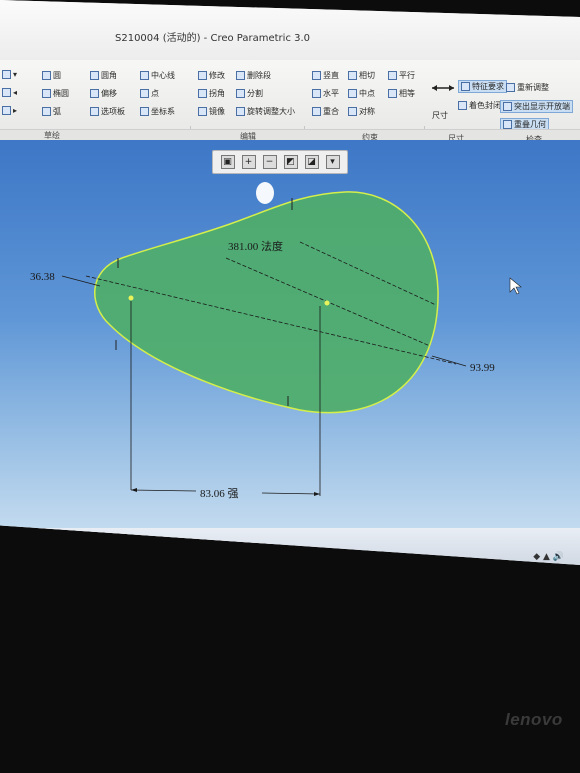 This screenshot has width=580, height=773. I want to click on highlight-open-ends-icon, so click(507, 106).